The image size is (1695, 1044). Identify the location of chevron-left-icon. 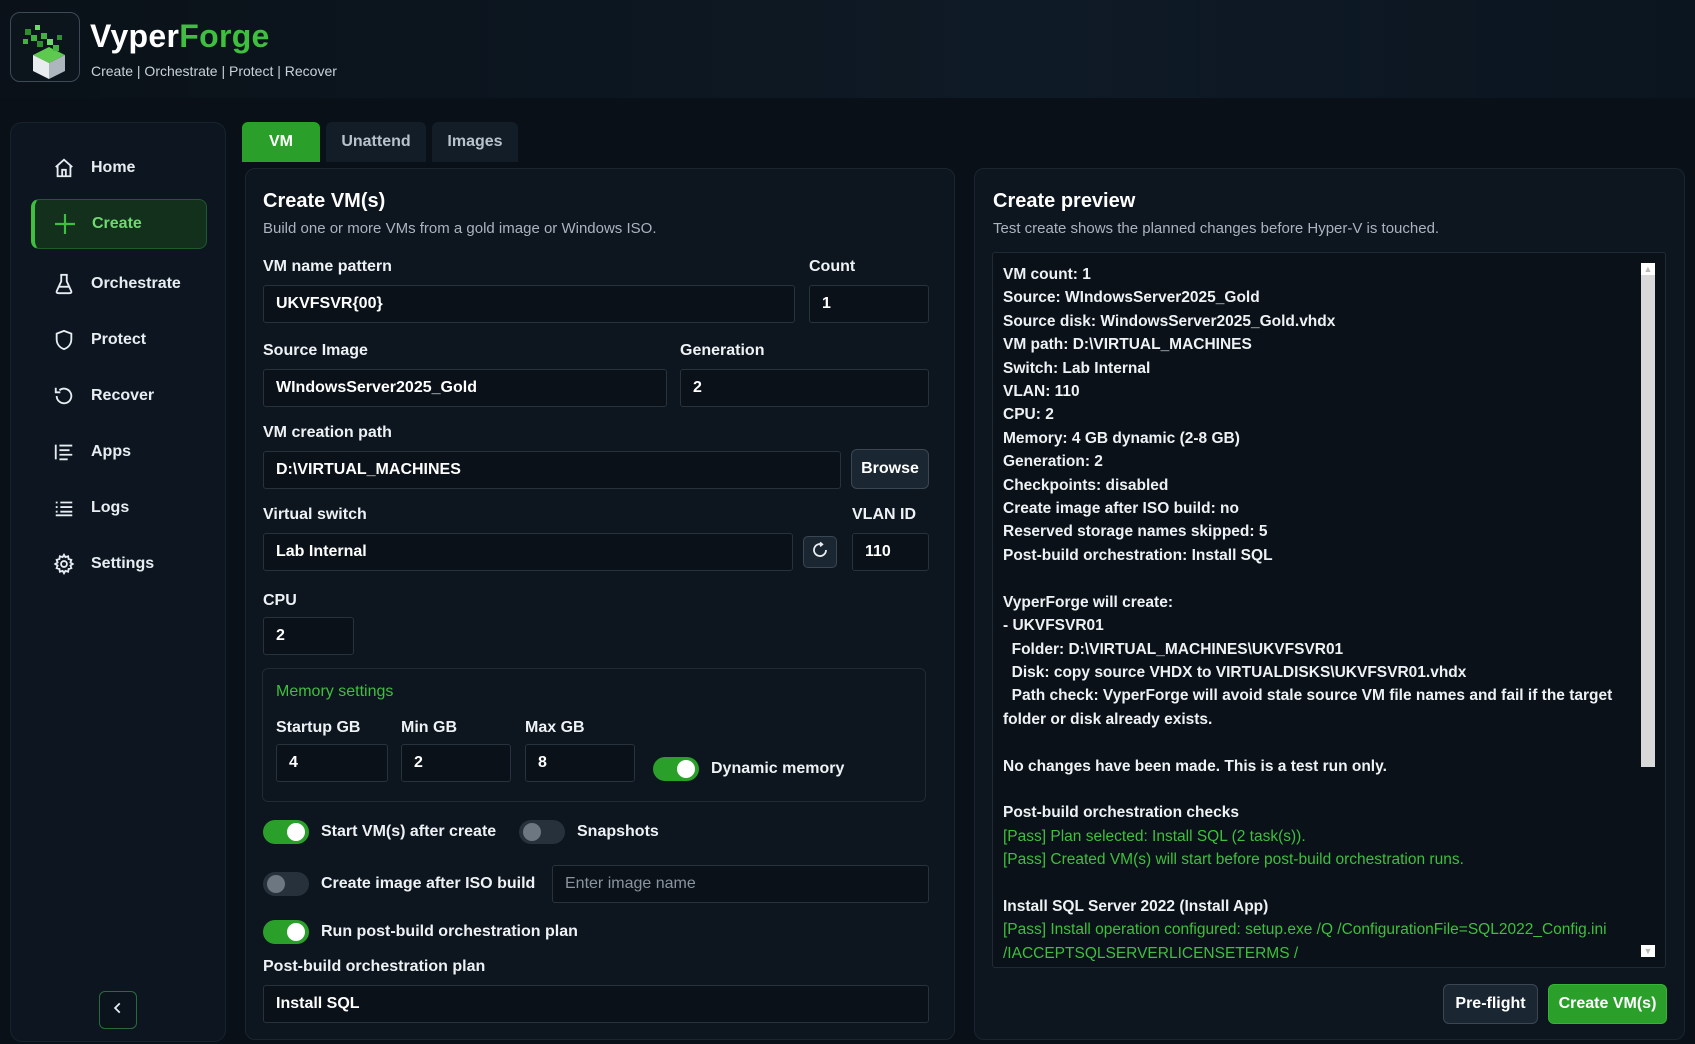
(118, 1010).